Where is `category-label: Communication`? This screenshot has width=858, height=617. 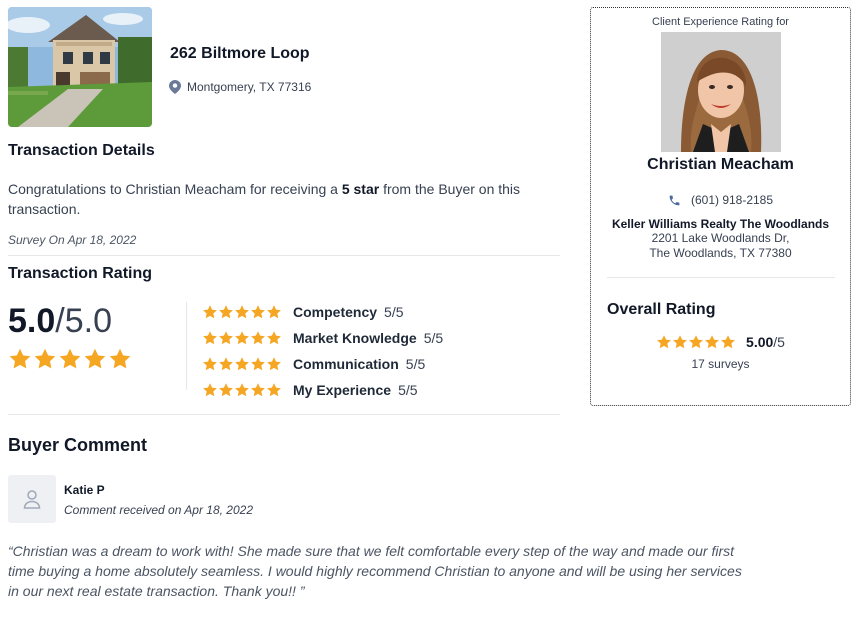 category-label: Communication is located at coordinates (346, 364).